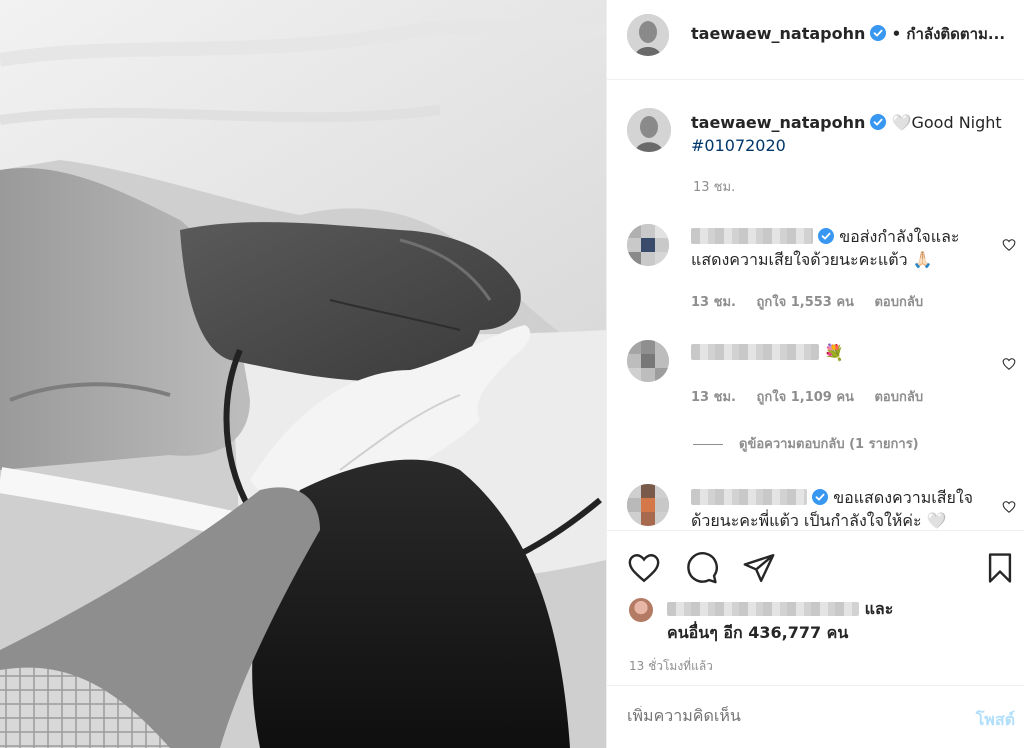 Image resolution: width=1024 pixels, height=748 pixels. What do you see at coordinates (780, 621) in the screenshot?
I see `likes-summary: และ คนอื่นๆ อีก 436,777 คน` at bounding box center [780, 621].